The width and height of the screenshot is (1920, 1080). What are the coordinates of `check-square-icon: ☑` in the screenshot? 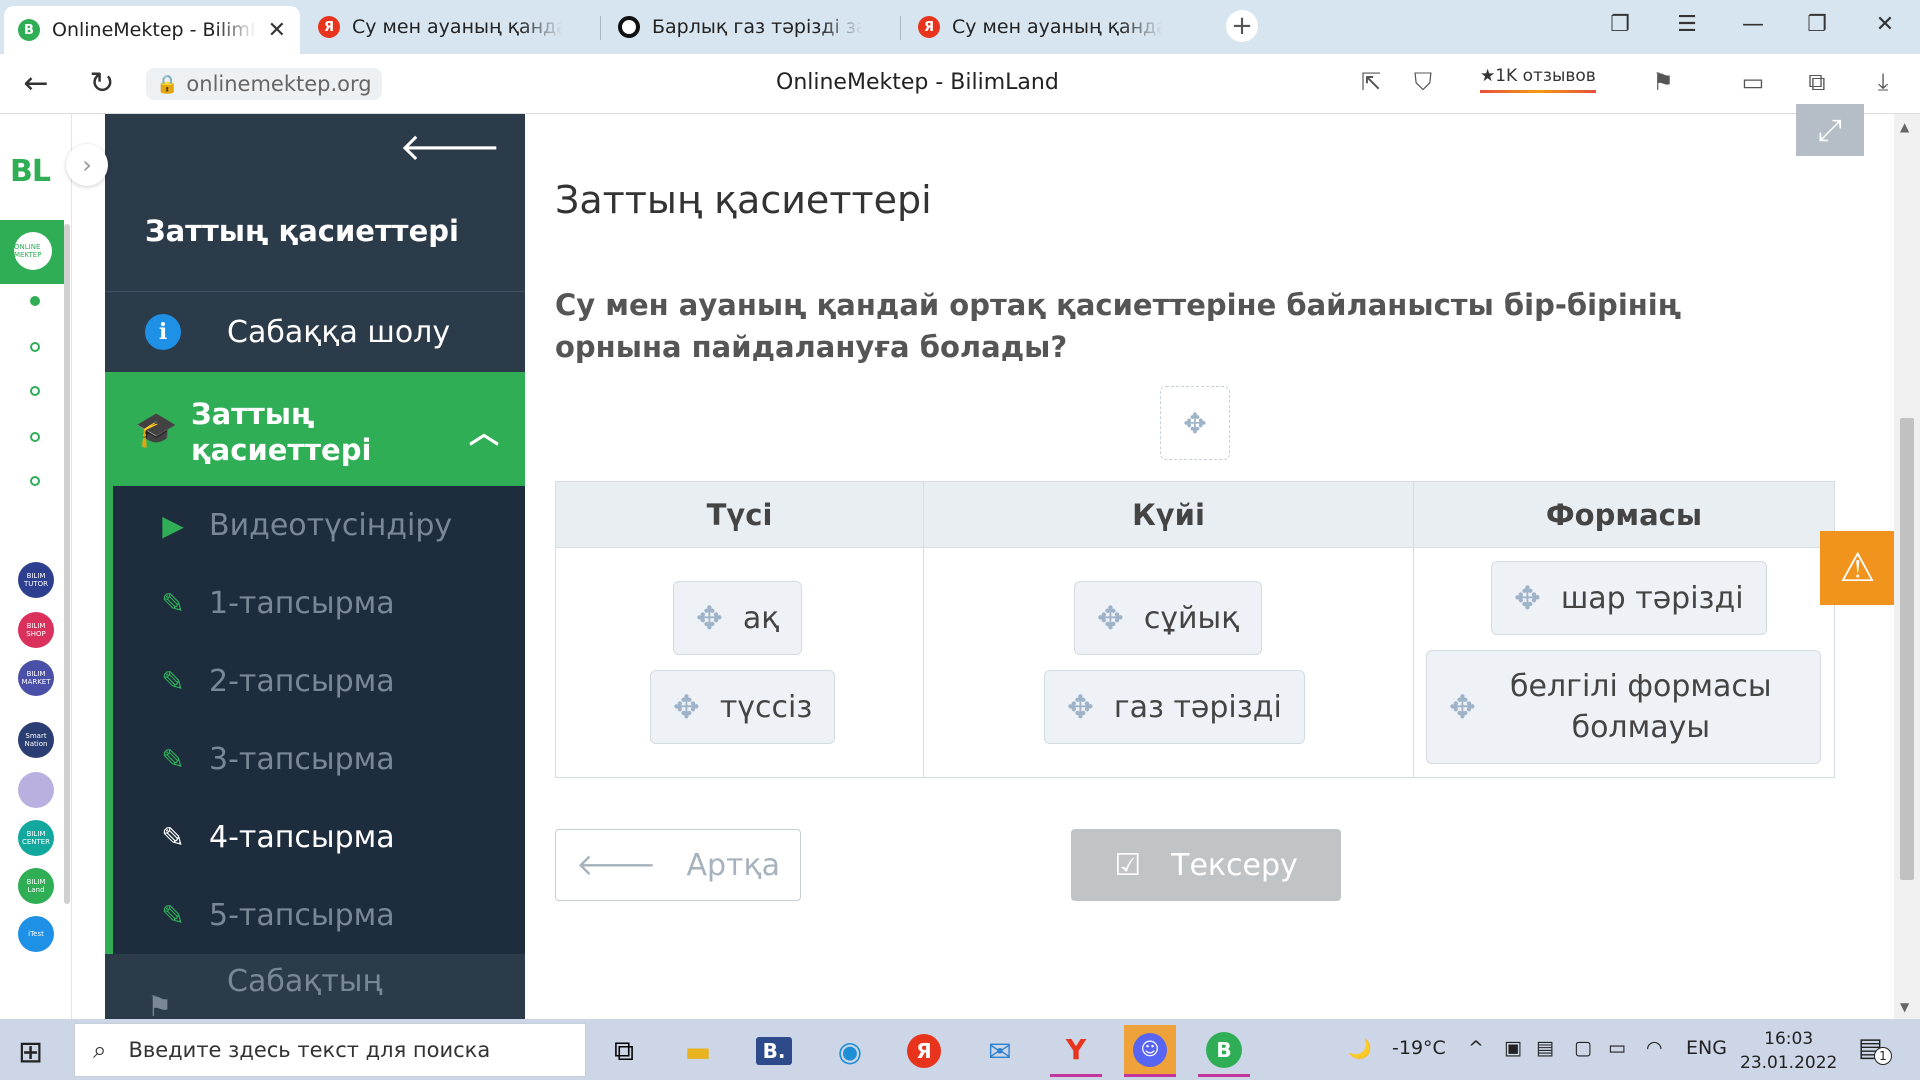 It's located at (1128, 865).